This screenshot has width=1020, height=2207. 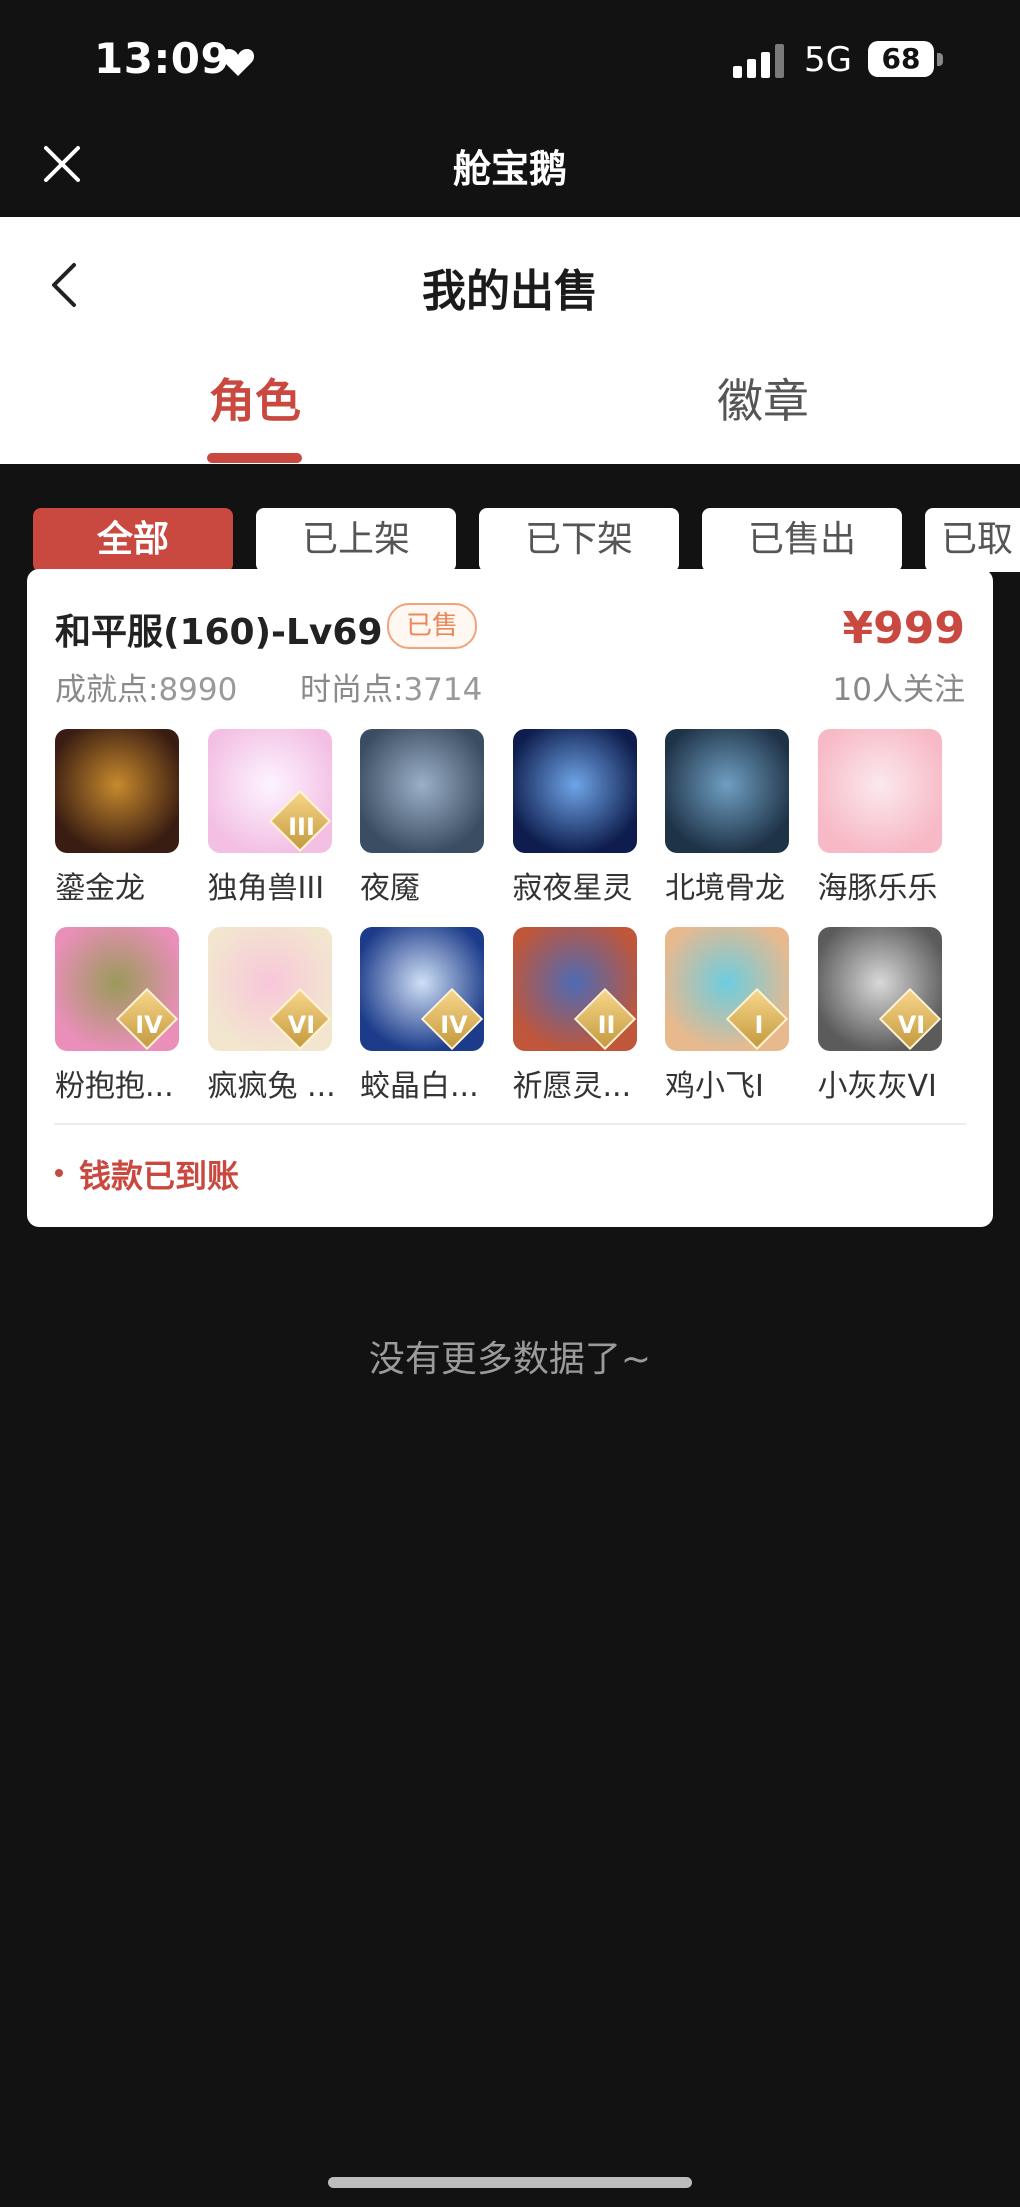 What do you see at coordinates (758, 61) in the screenshot?
I see `signal-icon` at bounding box center [758, 61].